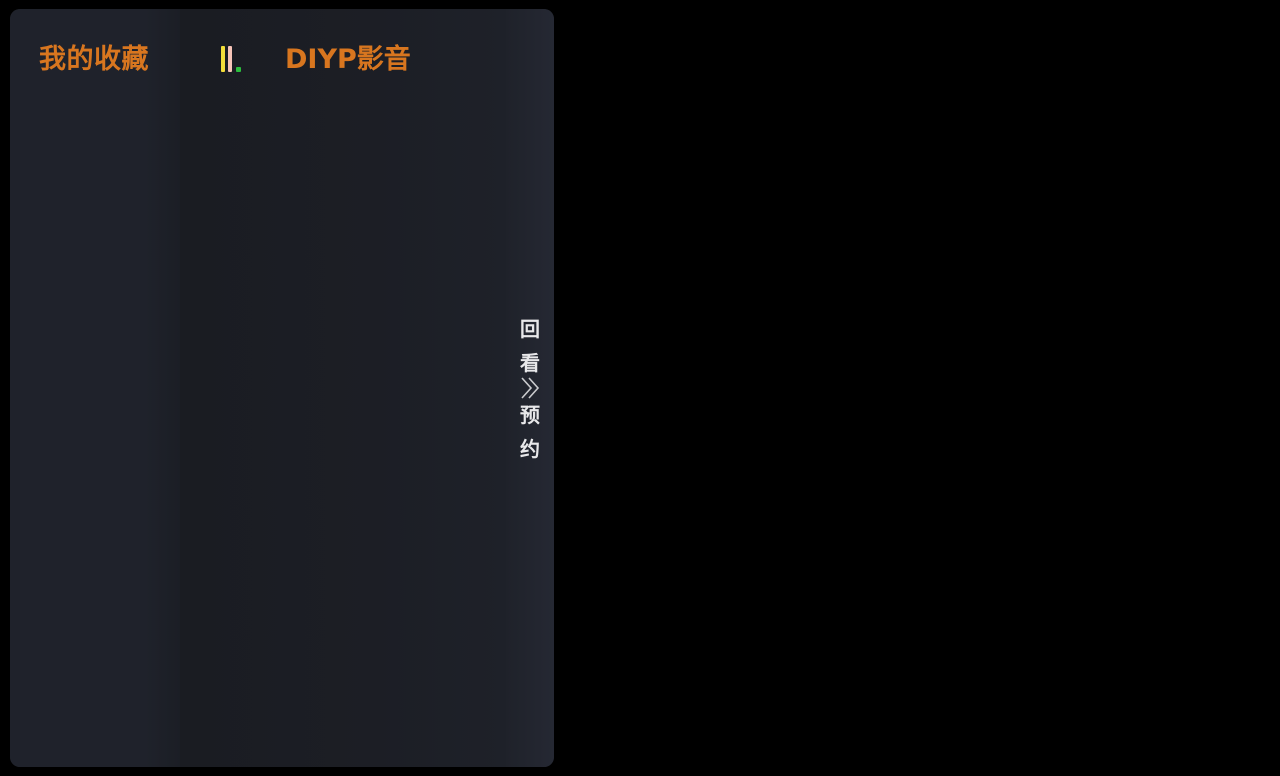 This screenshot has height=776, width=1280. Describe the element at coordinates (348, 56) in the screenshot. I see `source-title: DIYP影音` at that location.